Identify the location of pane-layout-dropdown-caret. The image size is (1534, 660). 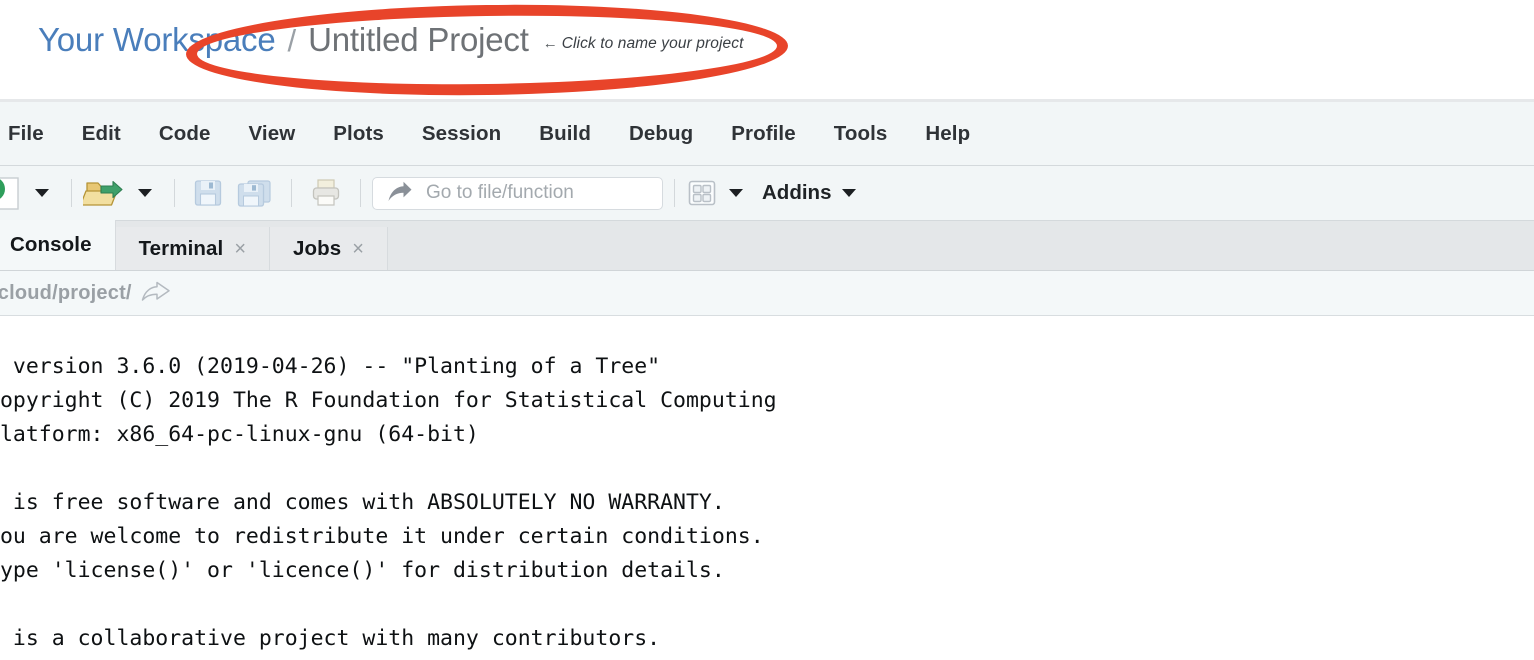
(736, 193).